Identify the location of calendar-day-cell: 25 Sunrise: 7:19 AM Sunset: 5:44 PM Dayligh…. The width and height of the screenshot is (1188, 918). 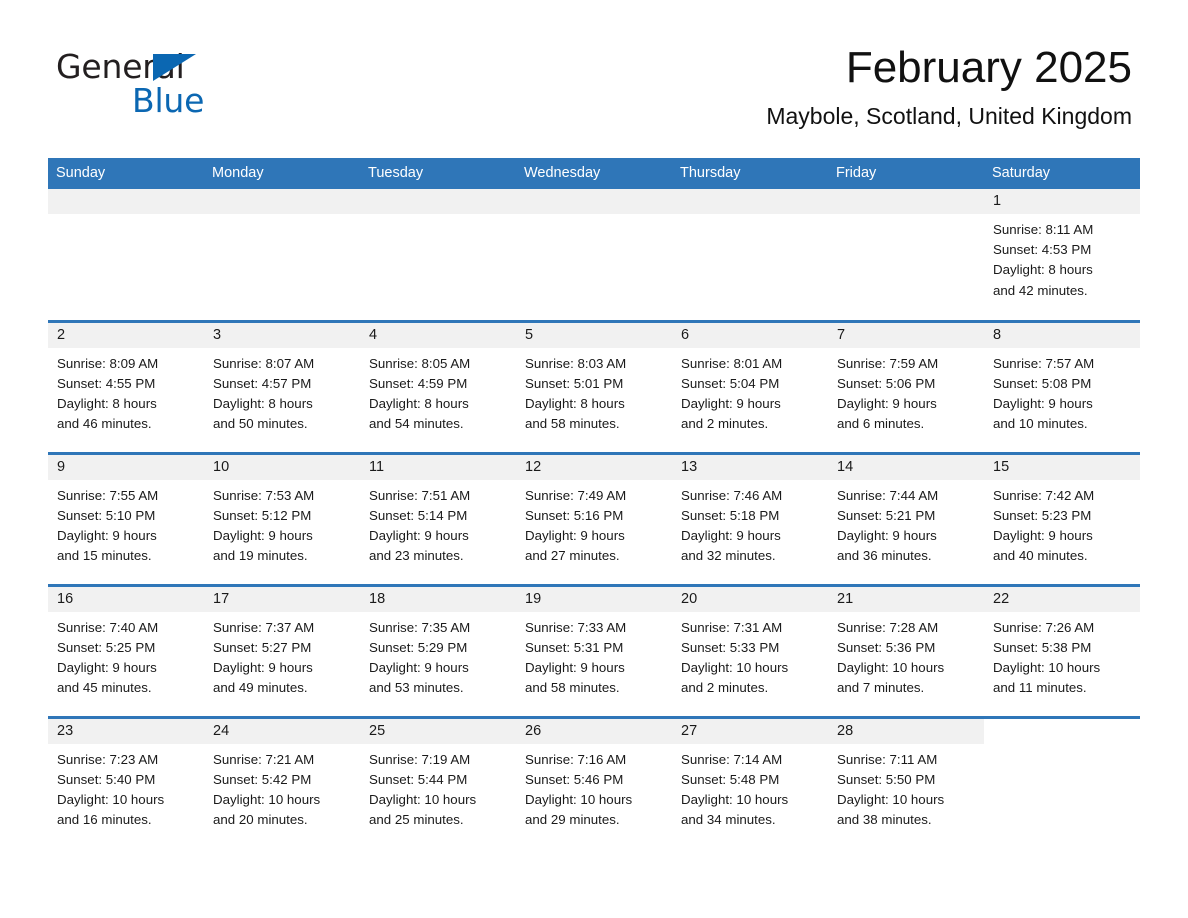
(438, 782).